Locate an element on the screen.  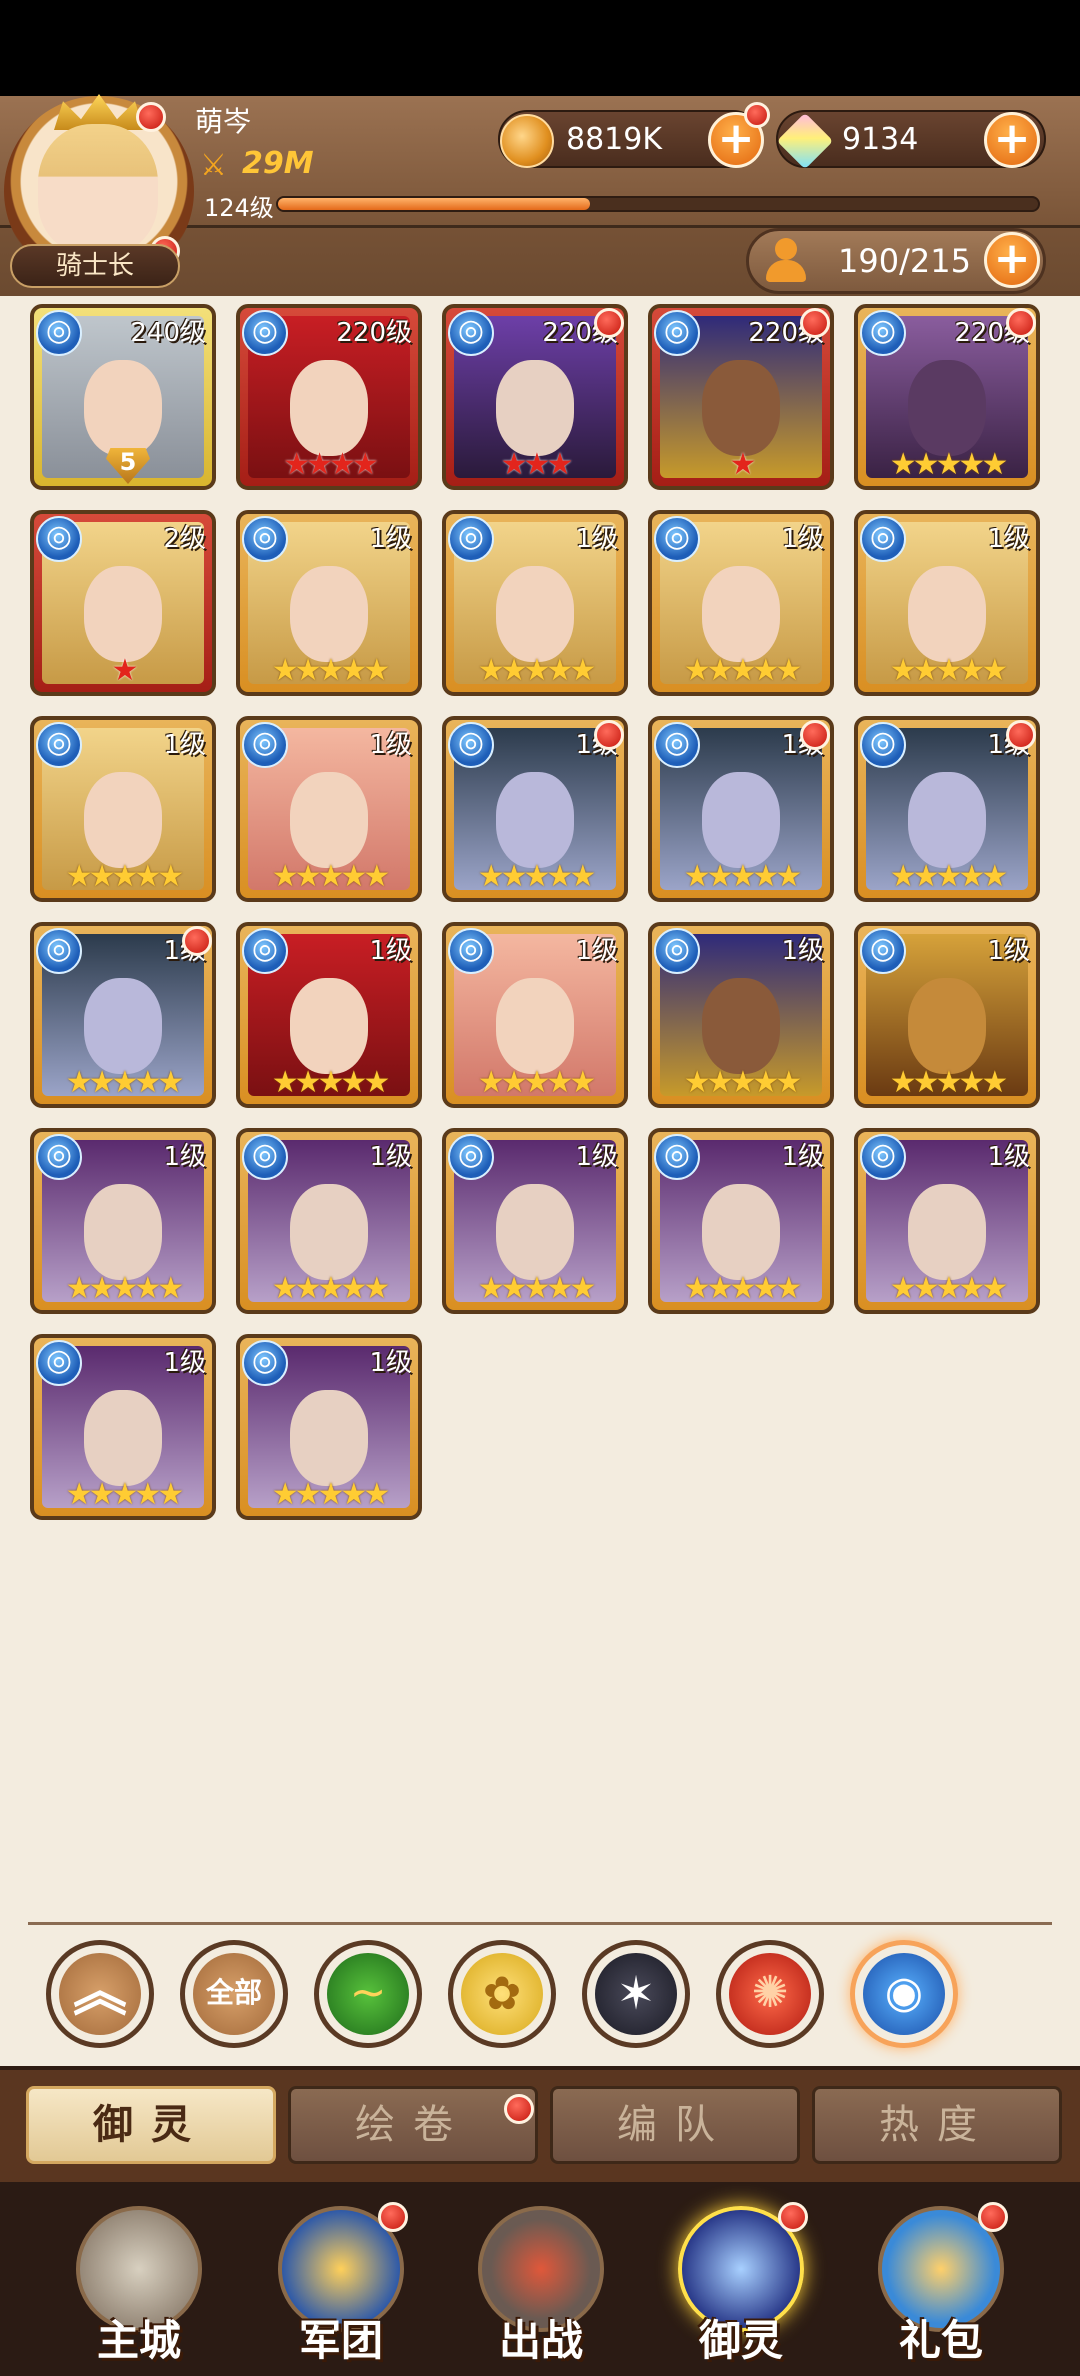
gold-amount: 8819K is located at coordinates (614, 139).